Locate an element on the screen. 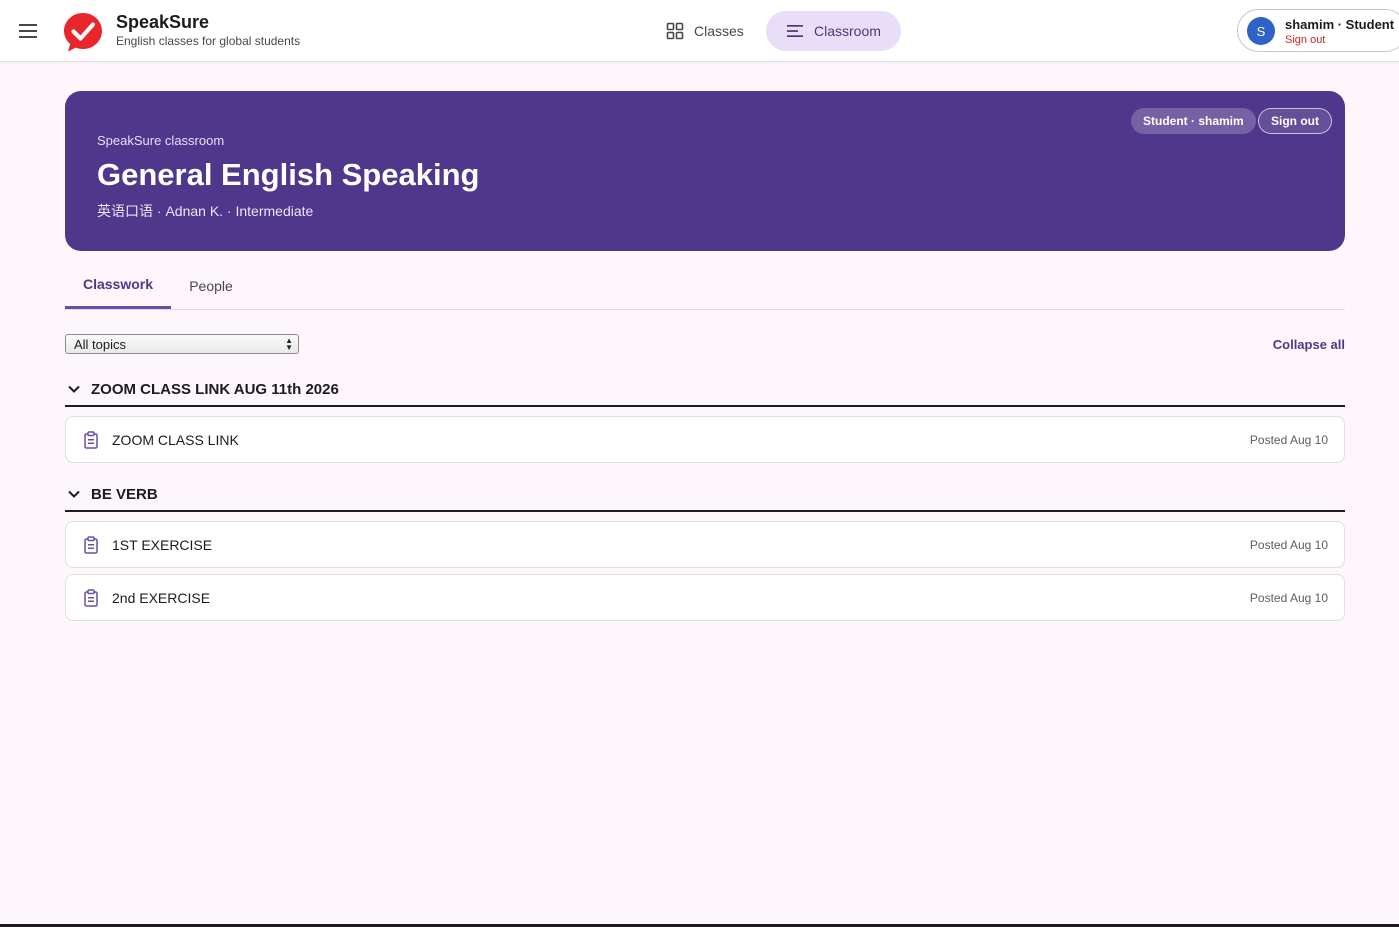 The height and width of the screenshot is (927, 1399). topic-filter-select: All topics ▲ ▼ is located at coordinates (182, 344).